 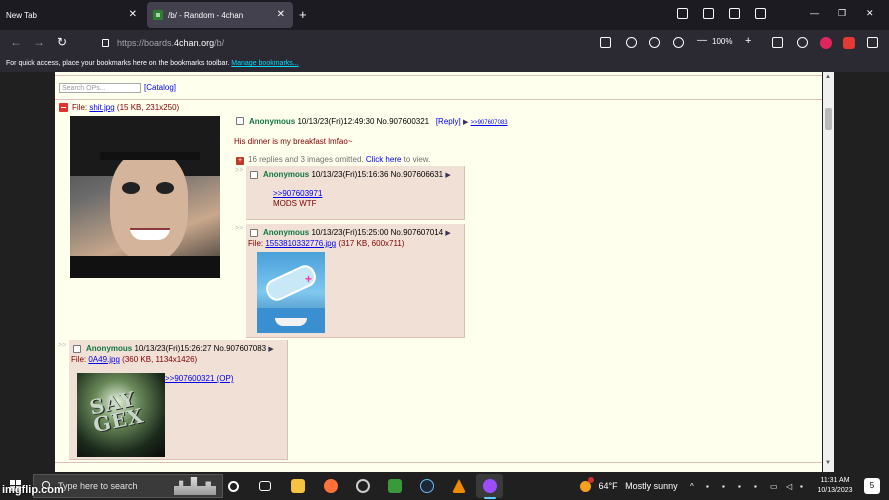 What do you see at coordinates (826, 43) in the screenshot?
I see `red-extension-icon` at bounding box center [826, 43].